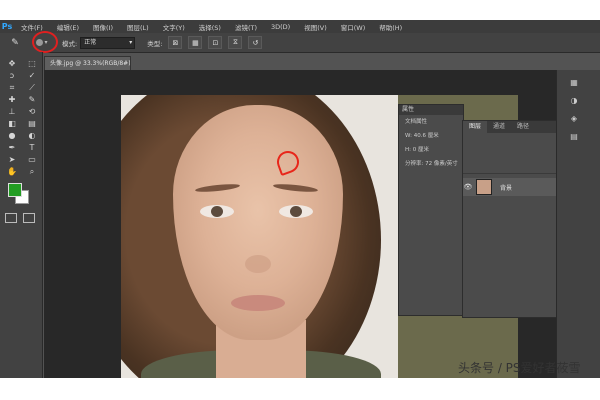 This screenshot has height=400, width=600. What do you see at coordinates (516, 219) in the screenshot?
I see `layers-panel: 图层 通道 路径 👁 背景` at bounding box center [516, 219].